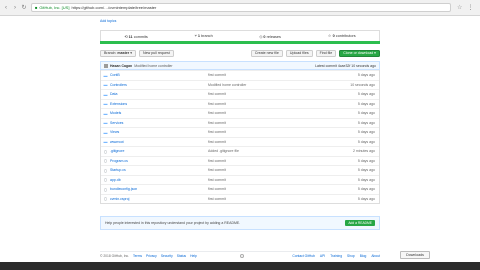 The image size is (480, 270). Describe the element at coordinates (240, 42) in the screenshot. I see `language-bar` at that location.